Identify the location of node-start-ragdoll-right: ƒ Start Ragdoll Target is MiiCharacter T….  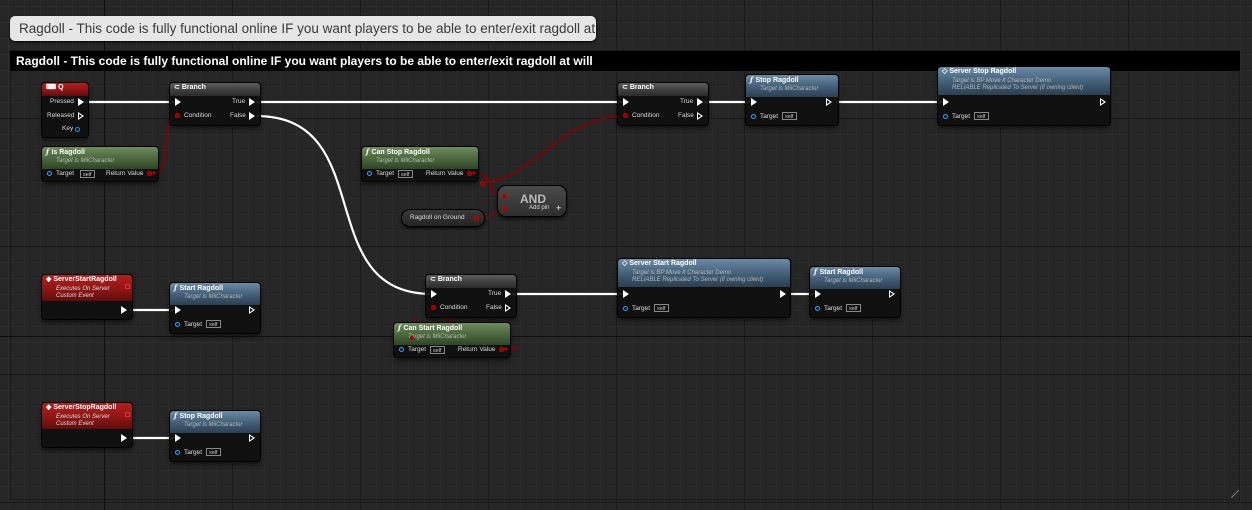
(855, 292).